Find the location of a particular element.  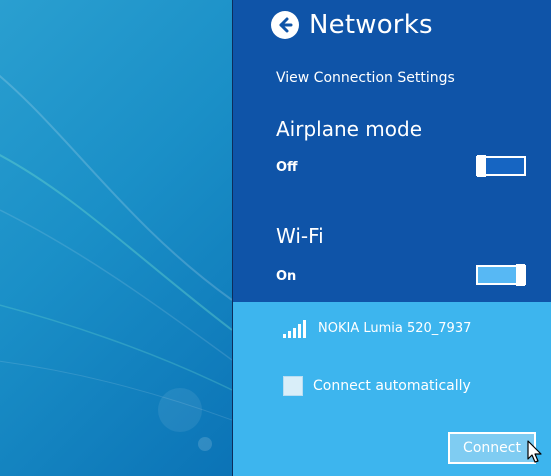

connect-automatically-row: Connect automatically is located at coordinates (377, 386).